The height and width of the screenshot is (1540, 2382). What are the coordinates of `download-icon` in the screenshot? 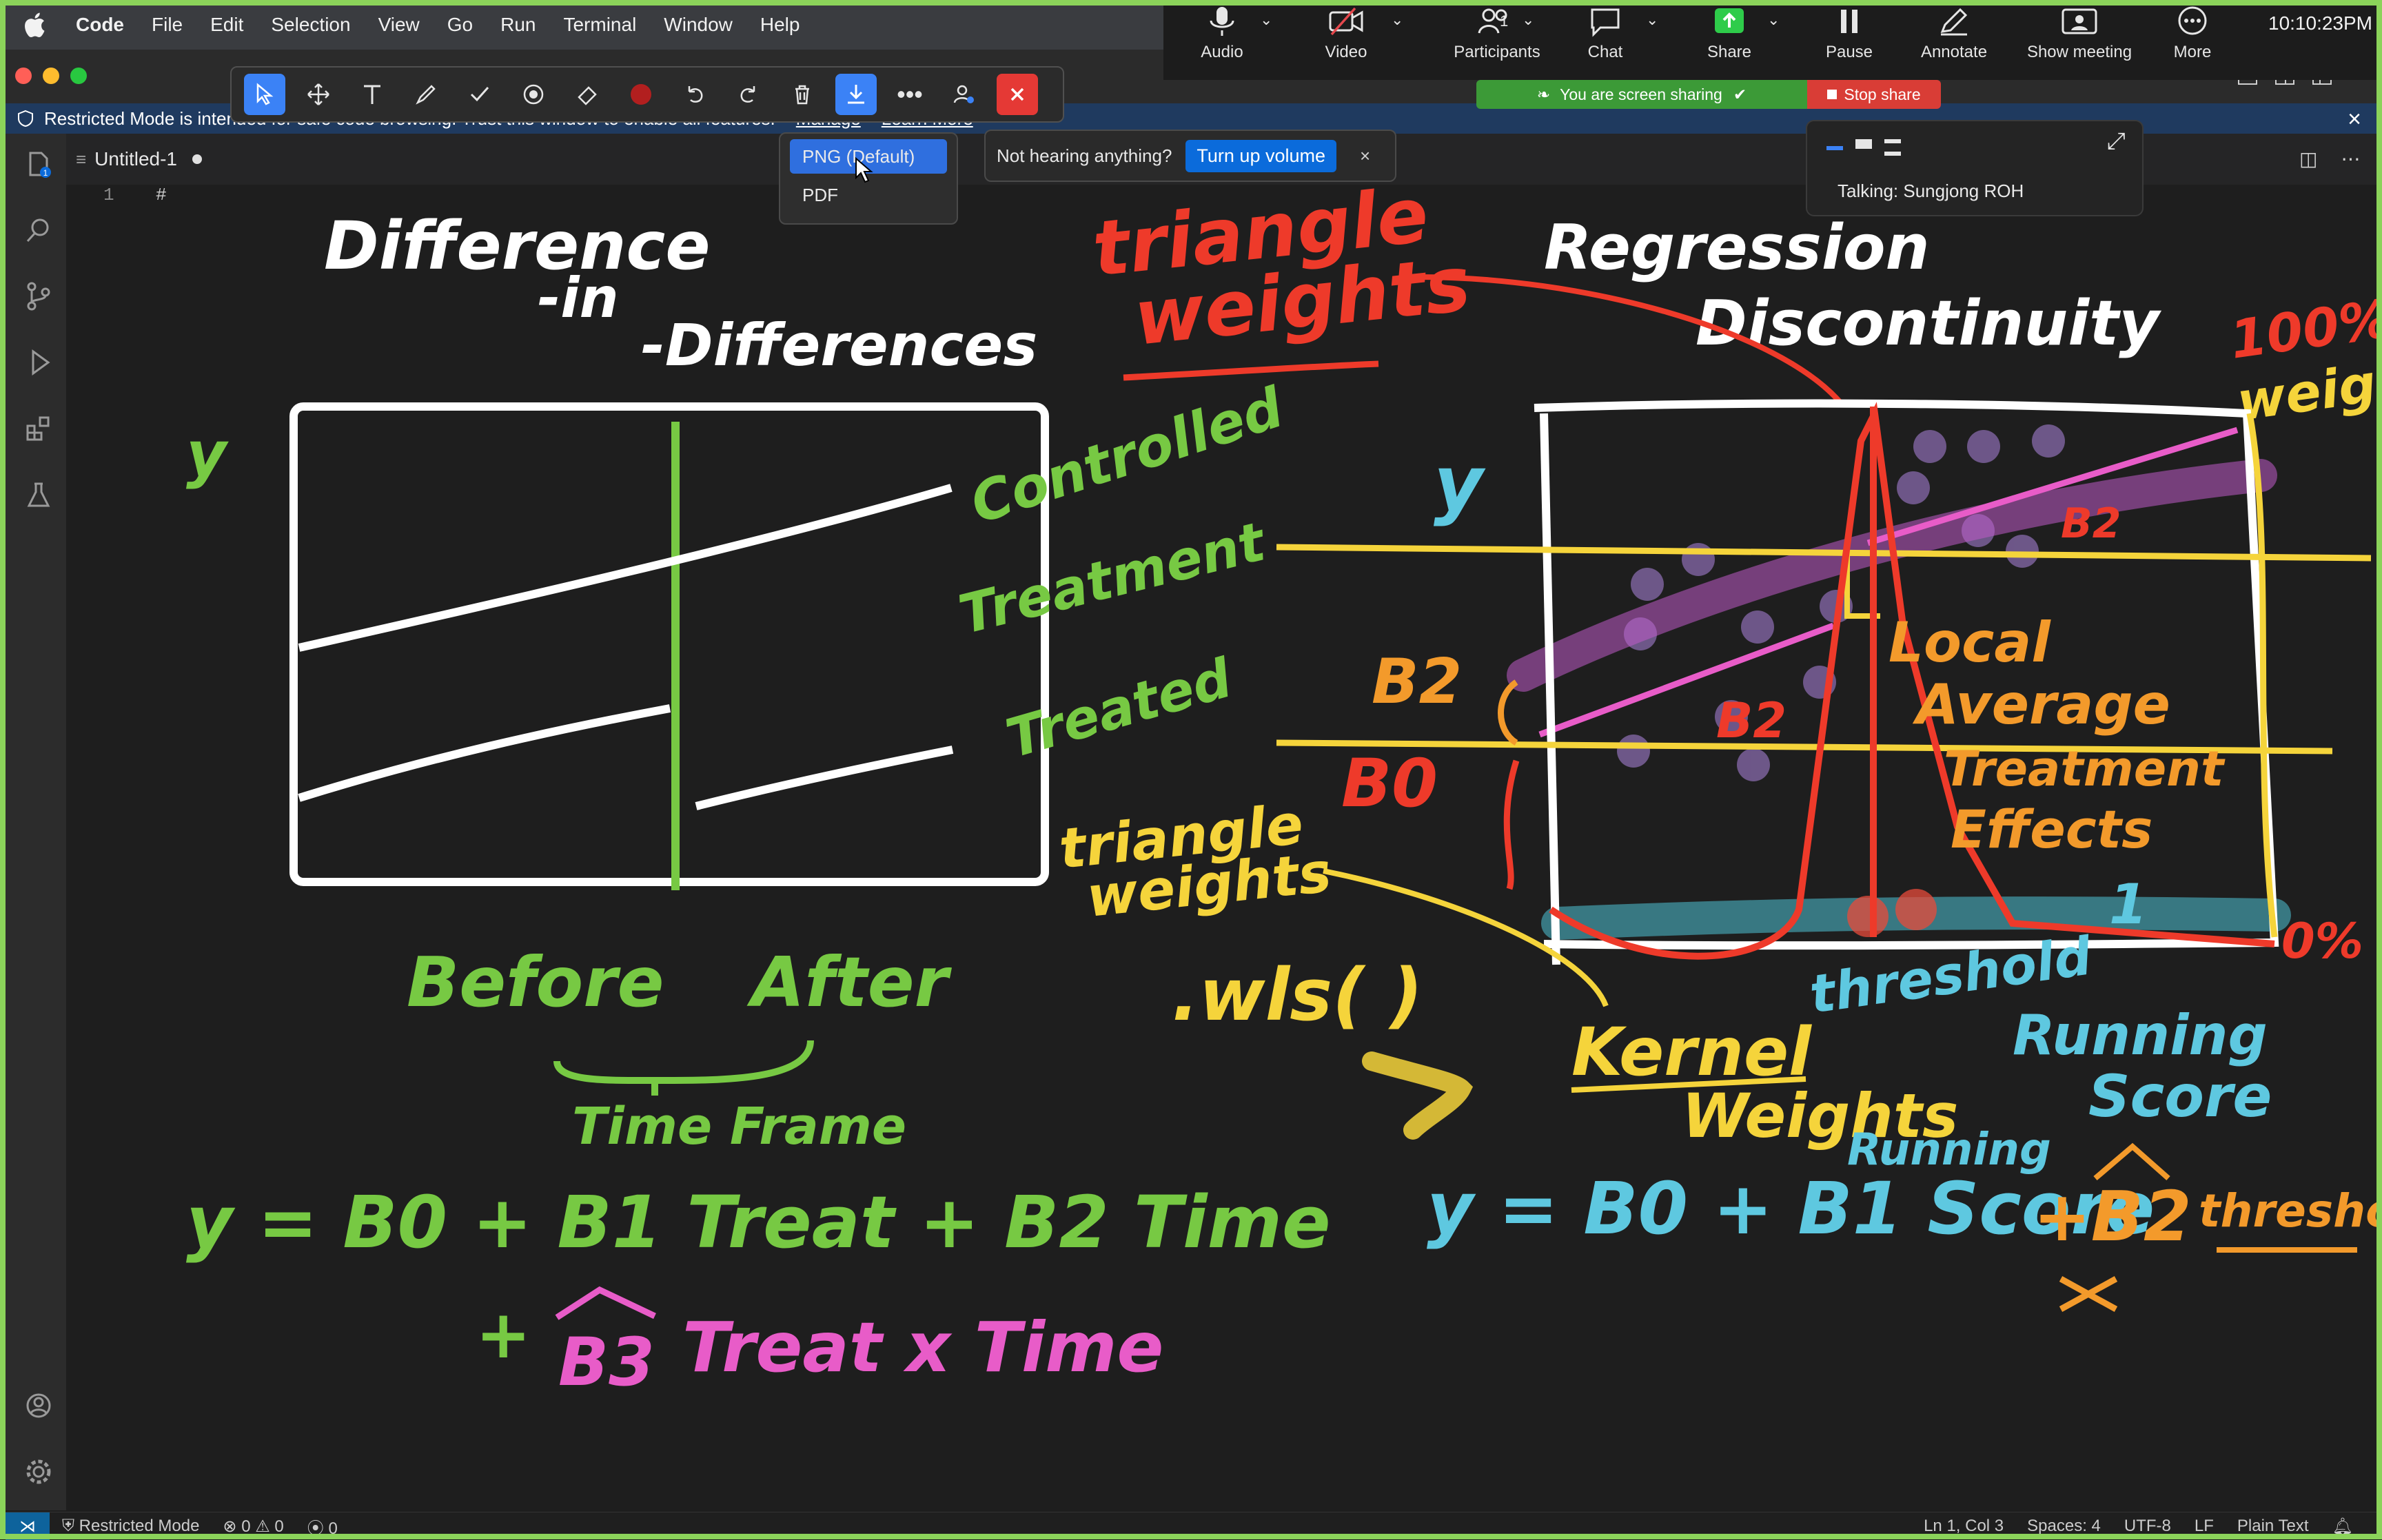 It's located at (856, 94).